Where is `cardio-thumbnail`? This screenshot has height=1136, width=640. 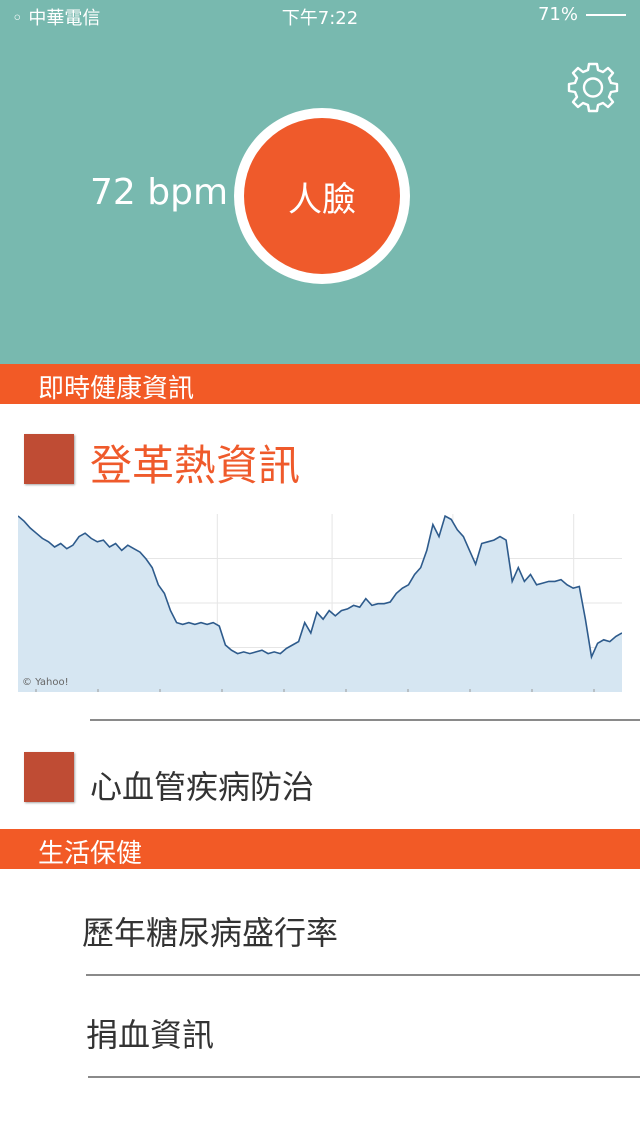
cardio-thumbnail is located at coordinates (49, 777).